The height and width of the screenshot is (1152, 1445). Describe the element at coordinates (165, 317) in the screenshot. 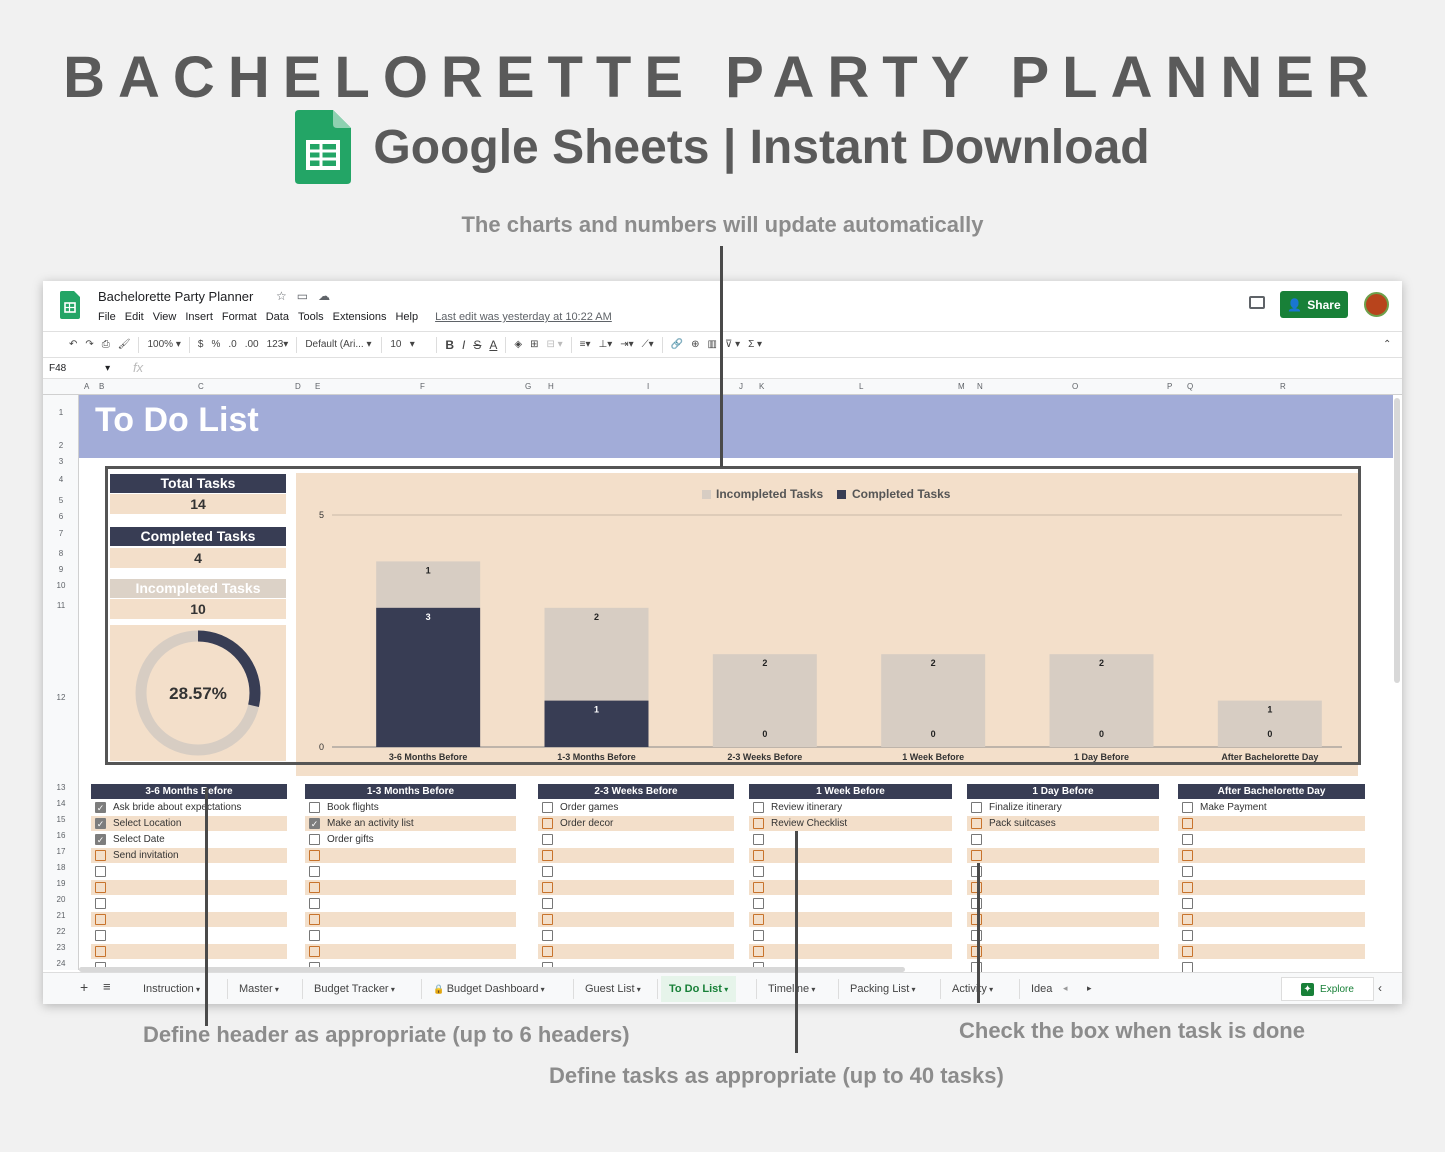

I see `menu-view: View` at that location.